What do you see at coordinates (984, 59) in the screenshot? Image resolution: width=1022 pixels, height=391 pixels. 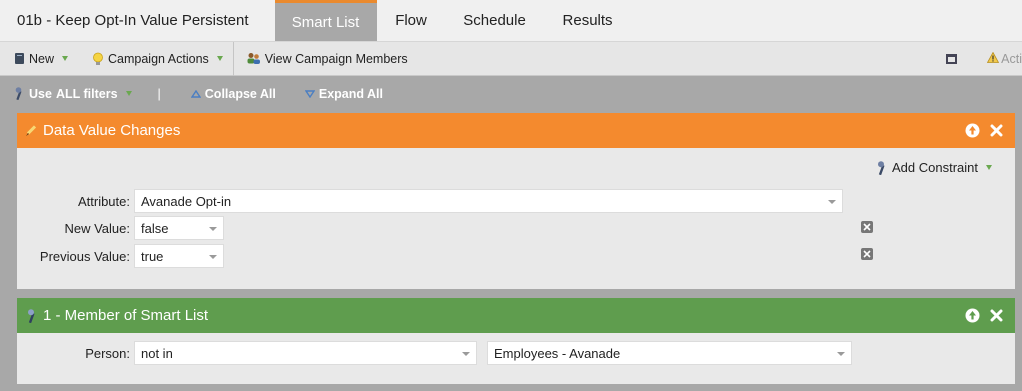 I see `toolbar-right: Acti` at bounding box center [984, 59].